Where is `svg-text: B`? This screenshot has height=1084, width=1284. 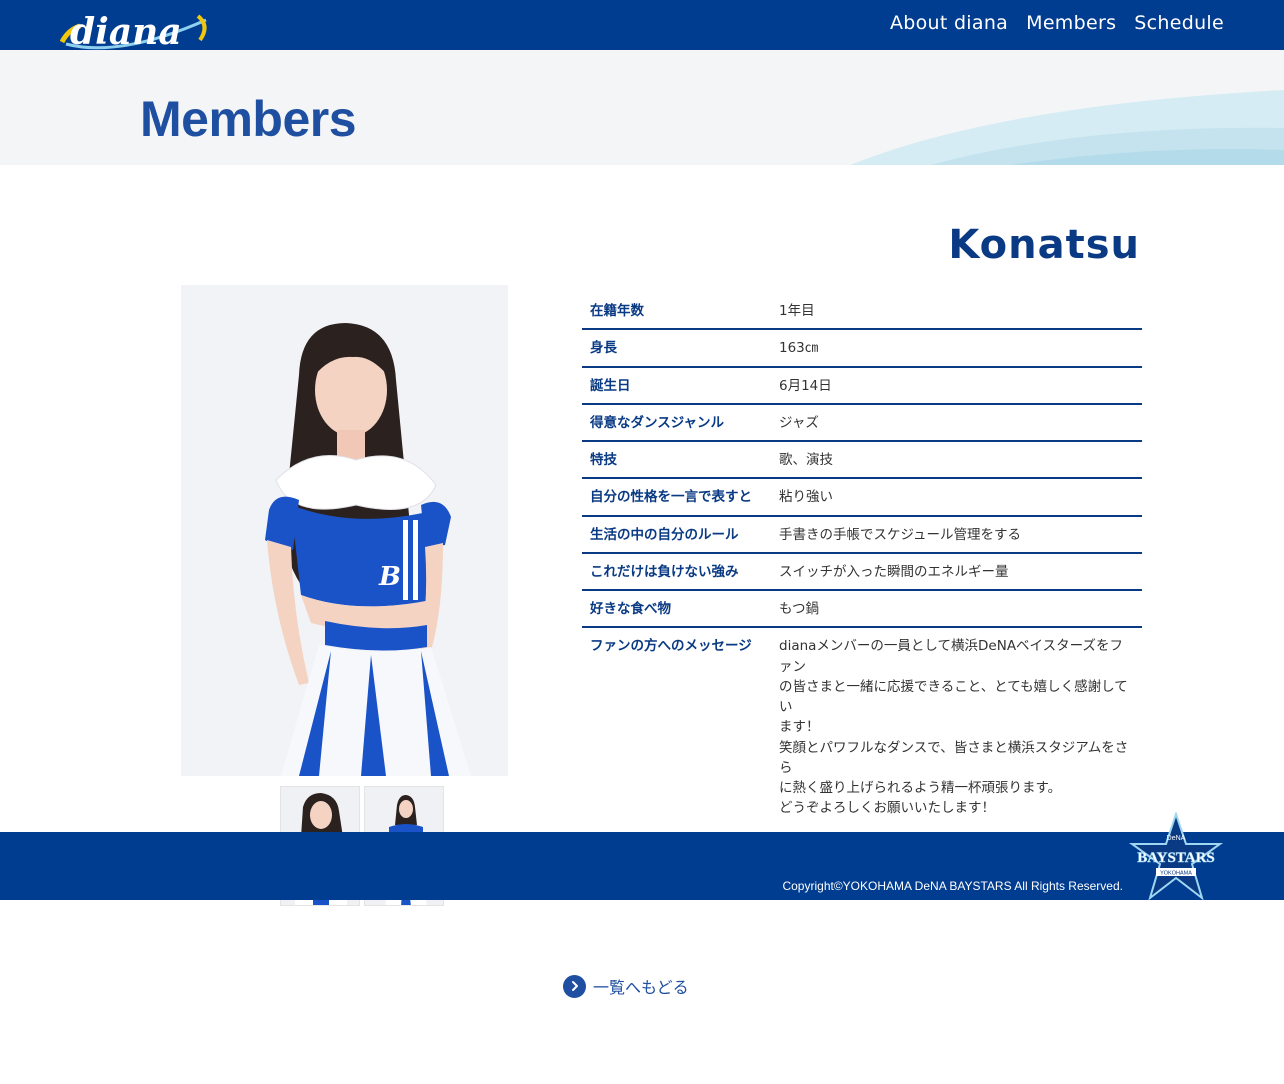
svg-text: B is located at coordinates (389, 577).